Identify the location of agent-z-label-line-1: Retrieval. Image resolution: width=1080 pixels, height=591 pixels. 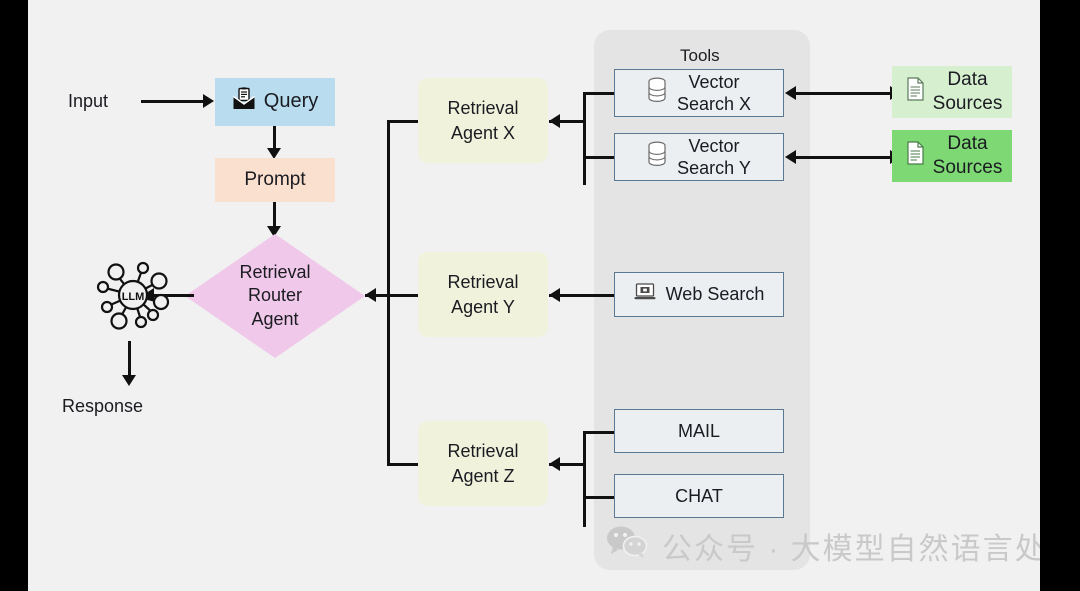
(483, 451).